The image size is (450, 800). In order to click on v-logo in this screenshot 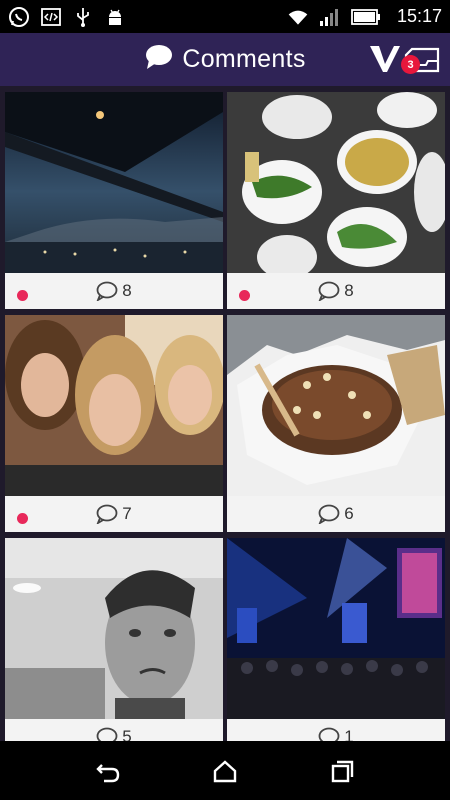, I will do `click(385, 59)`.